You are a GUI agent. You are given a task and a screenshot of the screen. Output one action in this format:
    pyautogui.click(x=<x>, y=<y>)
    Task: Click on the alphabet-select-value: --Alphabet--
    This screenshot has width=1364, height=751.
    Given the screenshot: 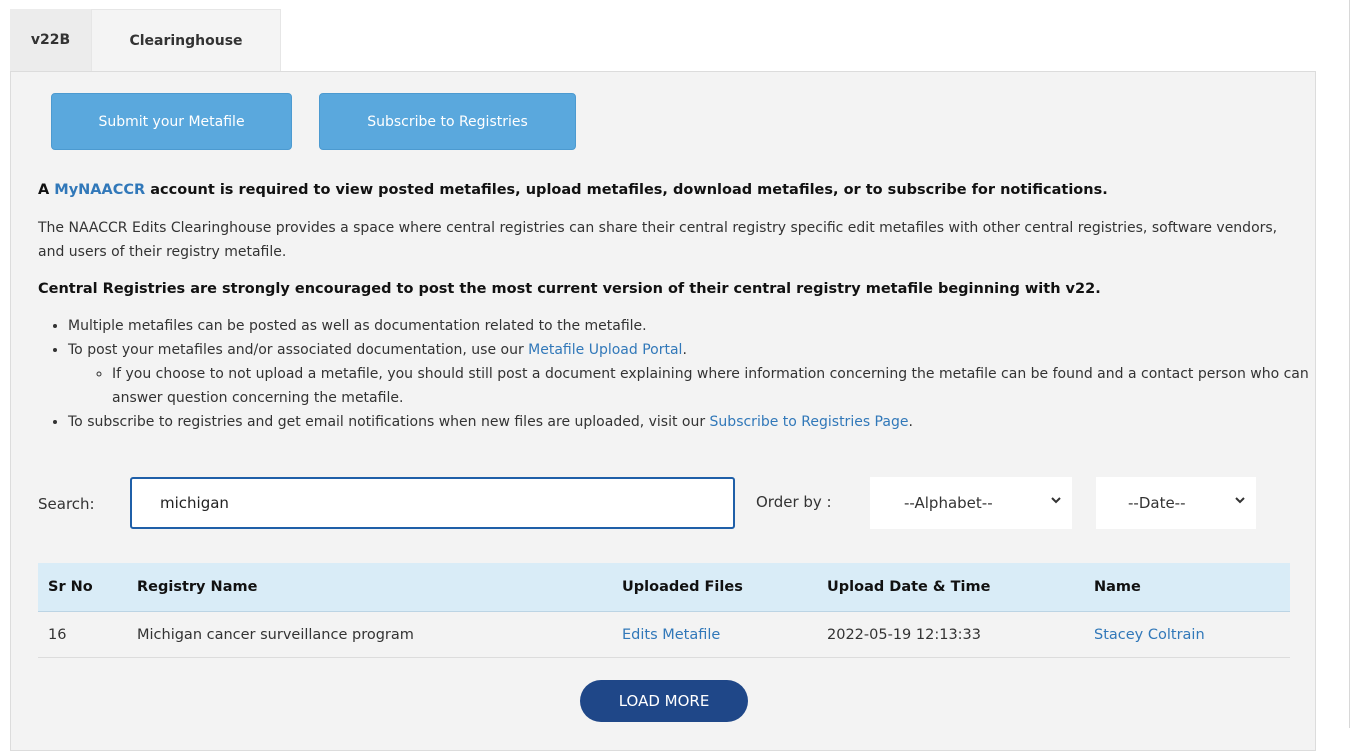 What is the action you would take?
    pyautogui.click(x=948, y=503)
    